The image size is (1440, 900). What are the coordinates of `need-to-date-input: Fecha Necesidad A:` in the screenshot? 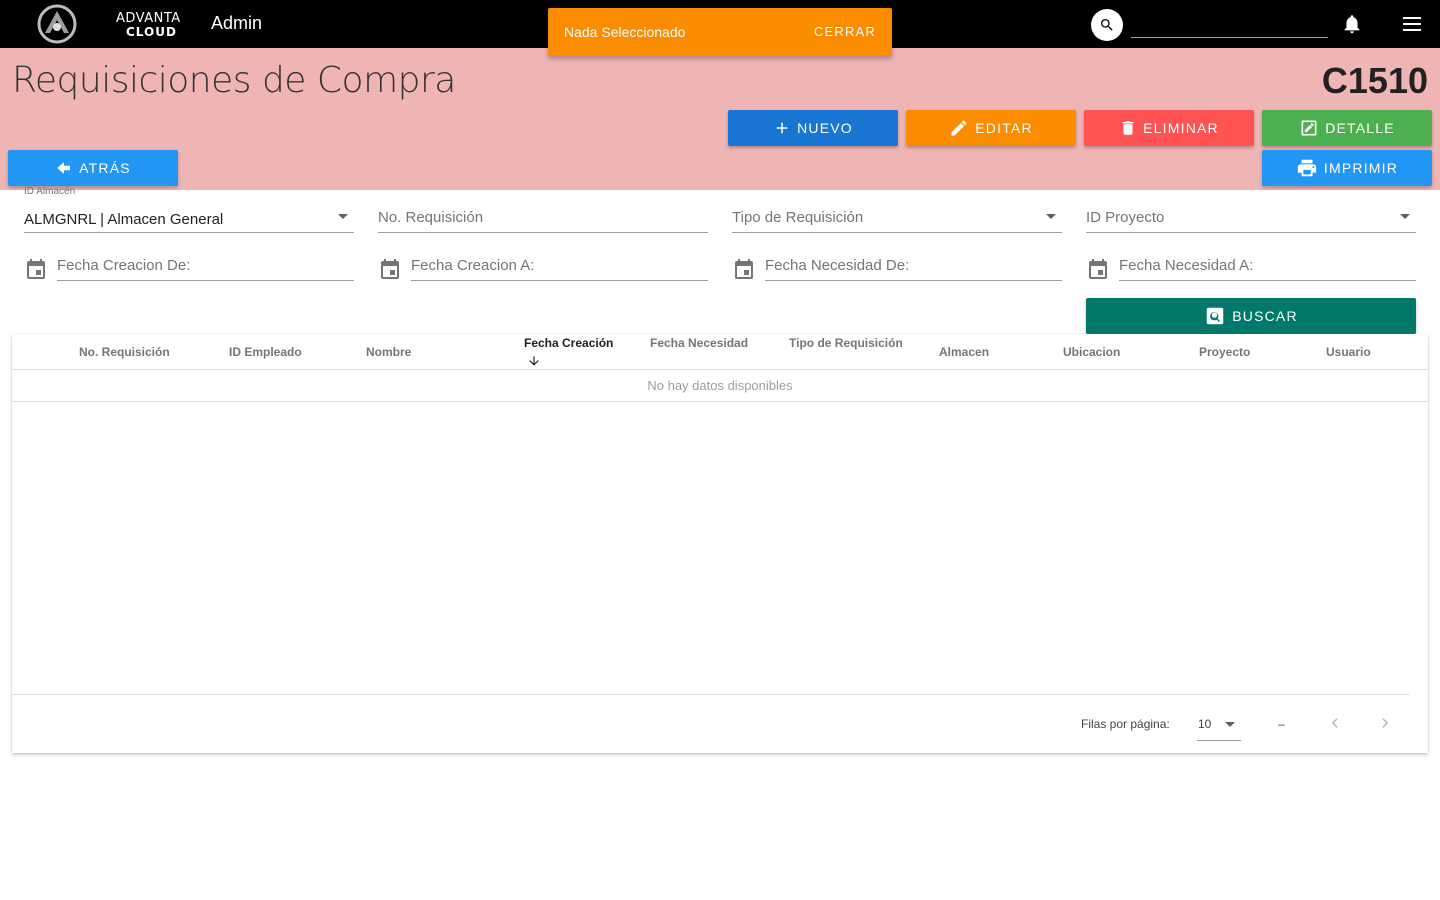 It's located at (1267, 266).